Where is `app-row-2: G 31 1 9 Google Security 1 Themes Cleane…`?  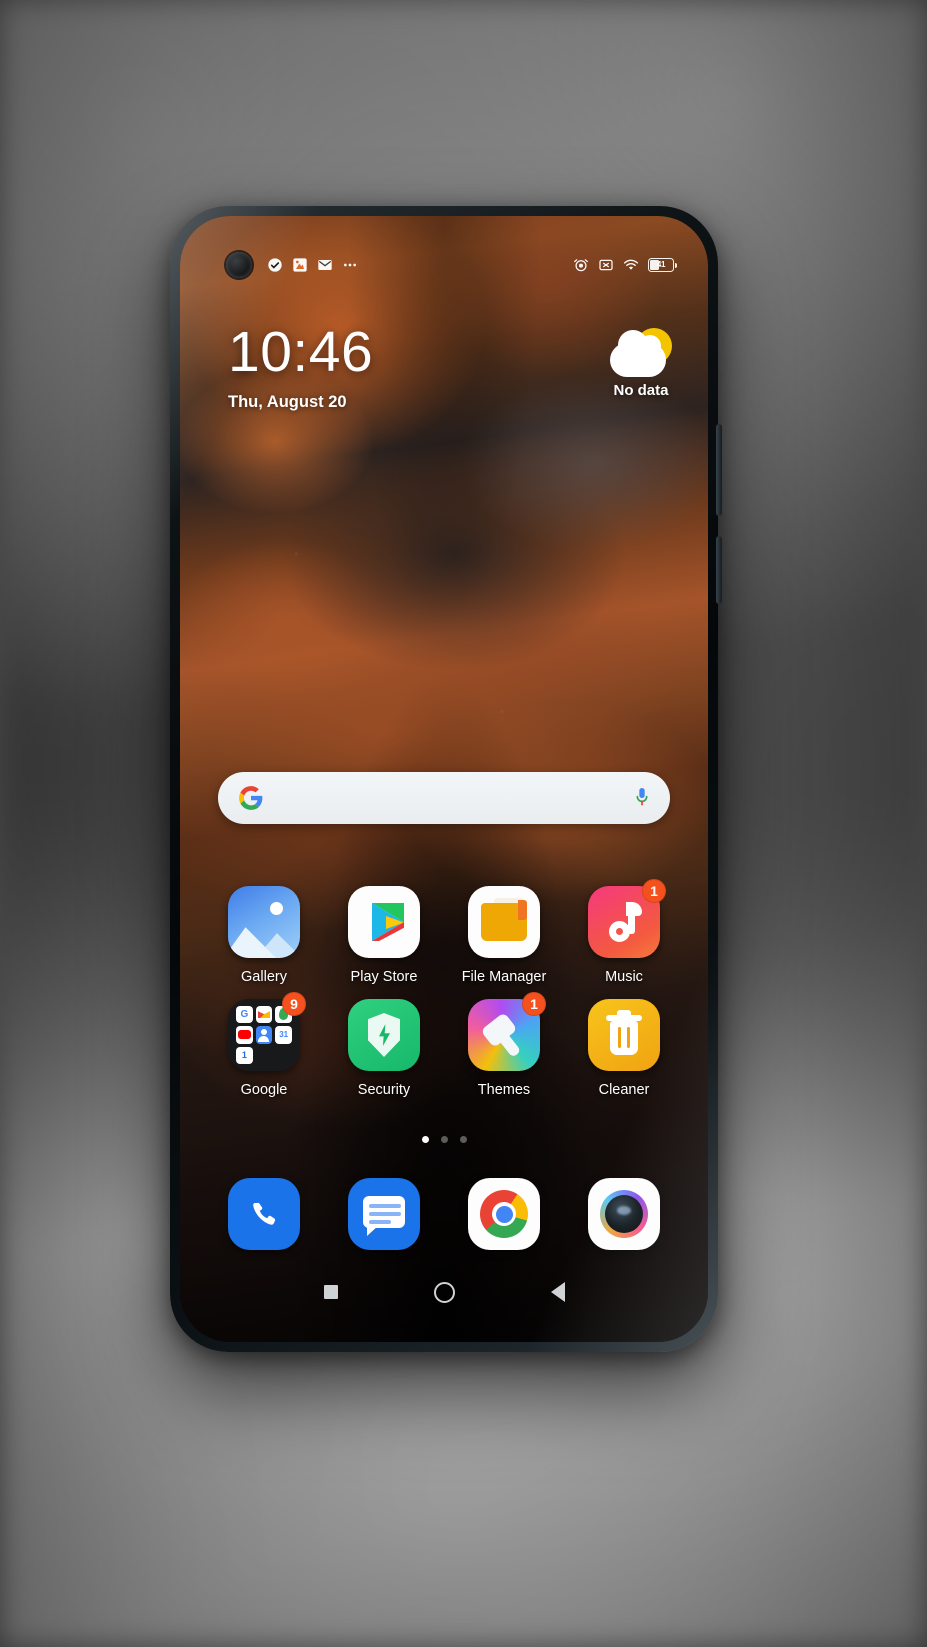
app-row-2: G 31 1 9 Google Security 1 Themes Cleane… is located at coordinates (444, 1045).